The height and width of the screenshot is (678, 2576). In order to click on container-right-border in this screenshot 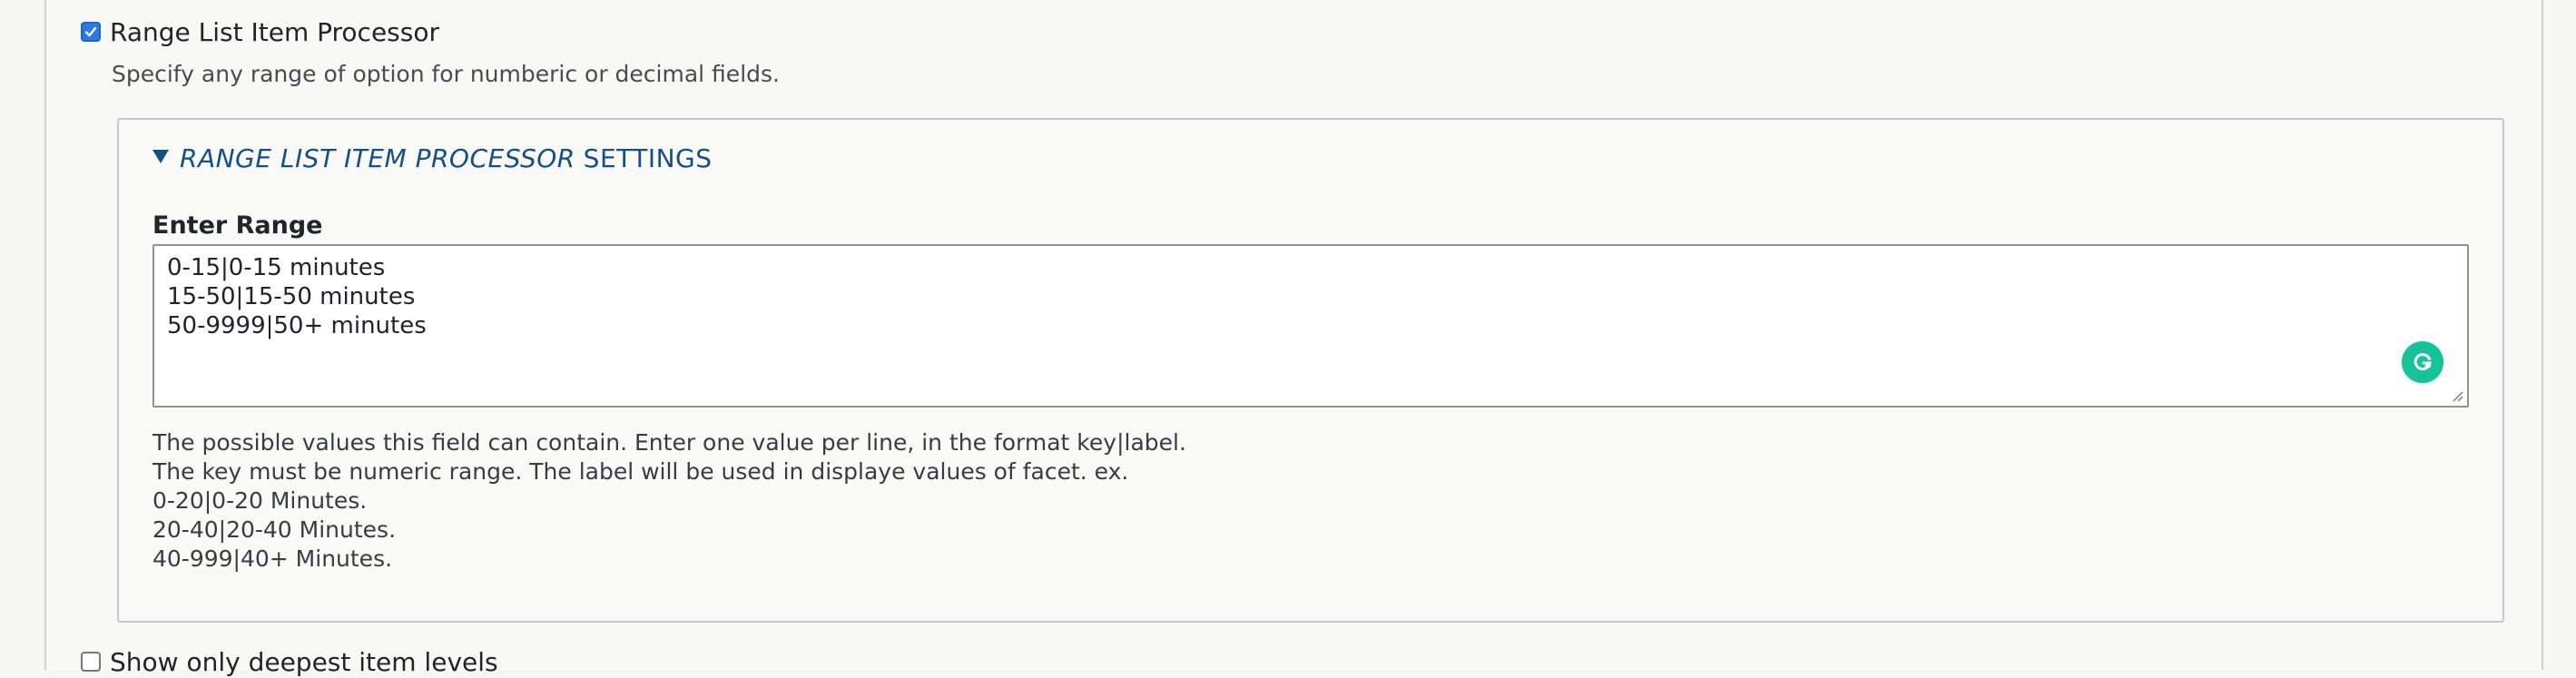, I will do `click(2542, 335)`.